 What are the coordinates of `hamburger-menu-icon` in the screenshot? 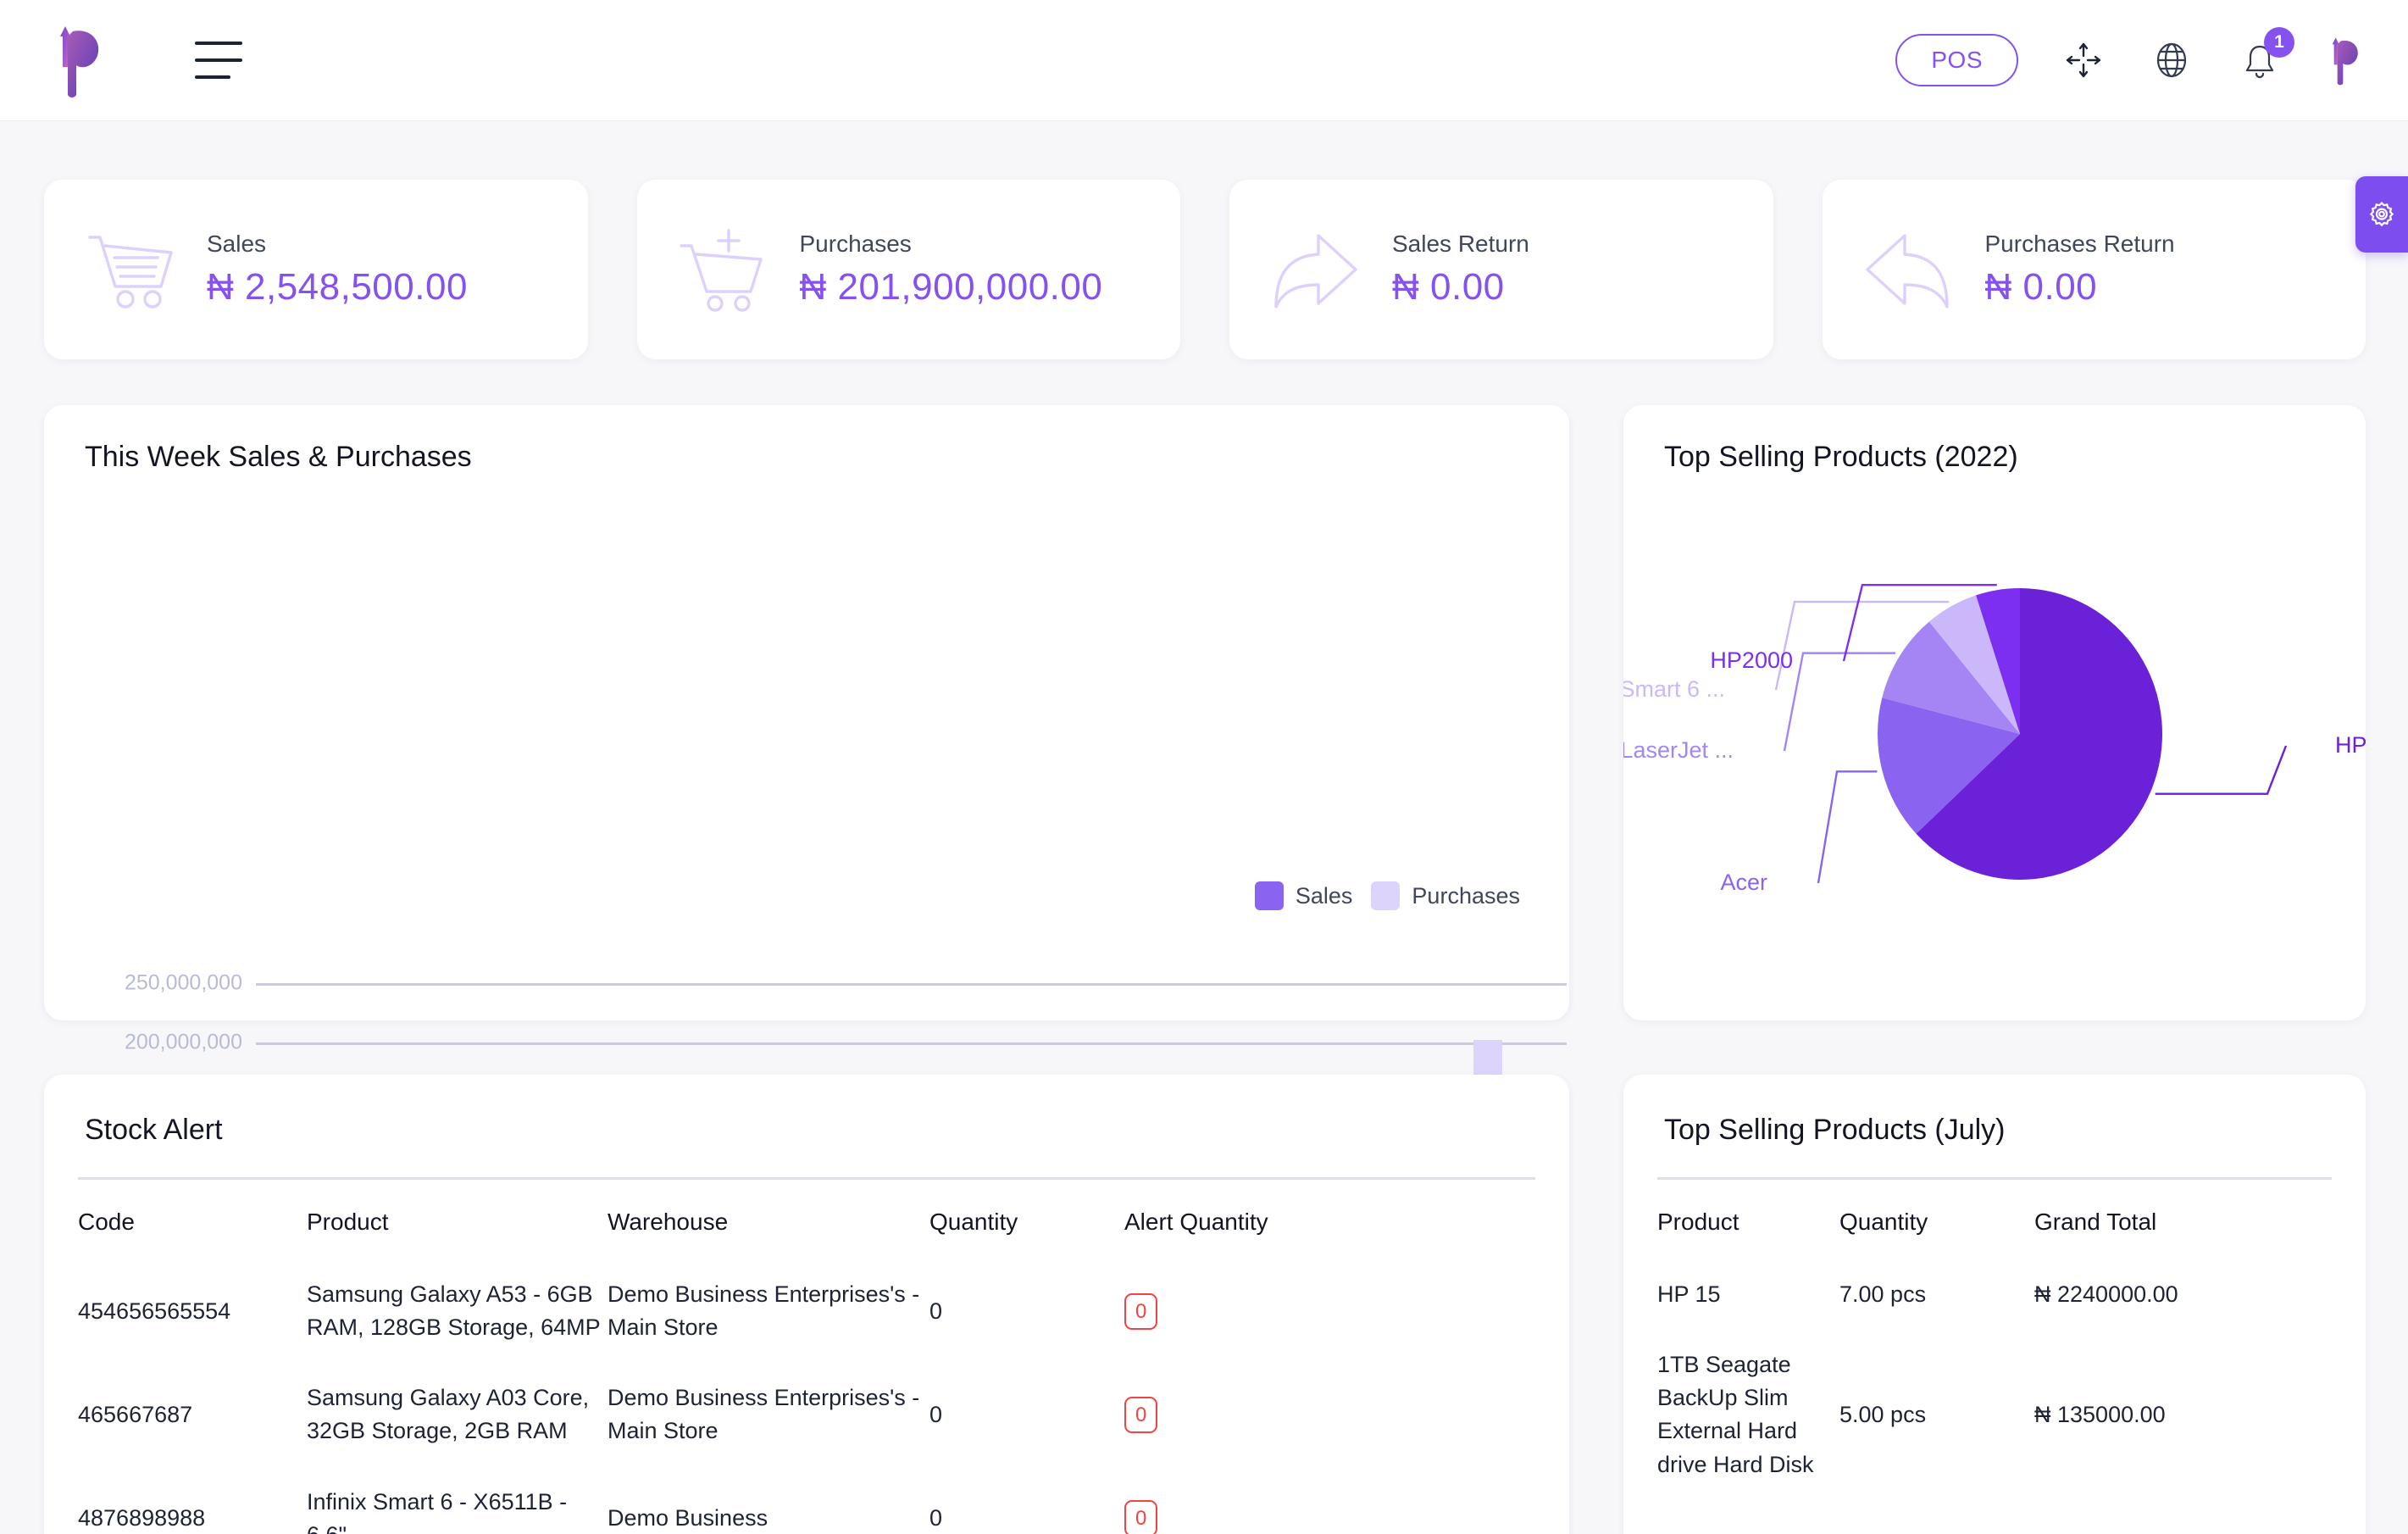 It's located at (218, 61).